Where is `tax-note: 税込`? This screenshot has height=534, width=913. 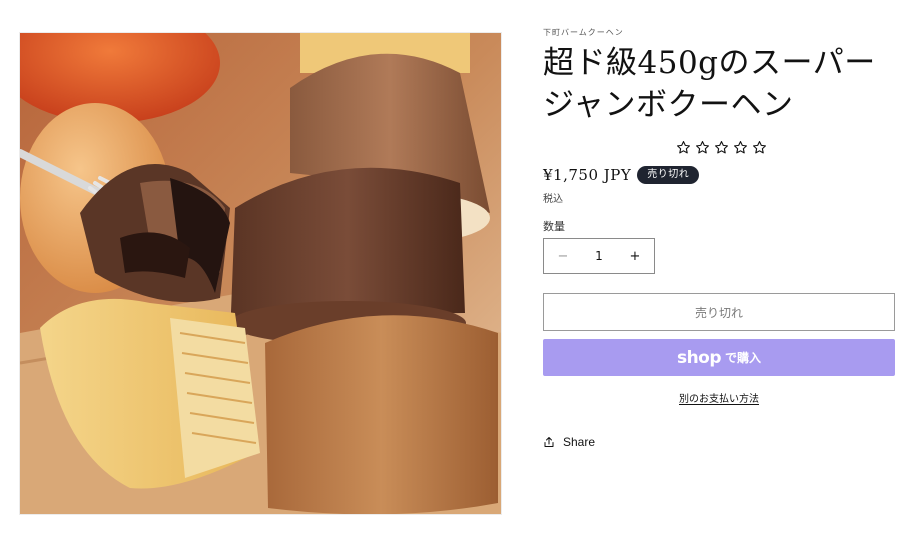
tax-note: 税込 is located at coordinates (553, 199).